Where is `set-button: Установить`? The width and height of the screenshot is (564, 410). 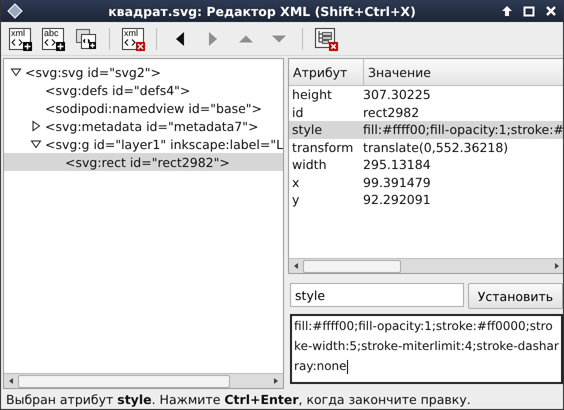
set-button: Установить is located at coordinates (515, 296).